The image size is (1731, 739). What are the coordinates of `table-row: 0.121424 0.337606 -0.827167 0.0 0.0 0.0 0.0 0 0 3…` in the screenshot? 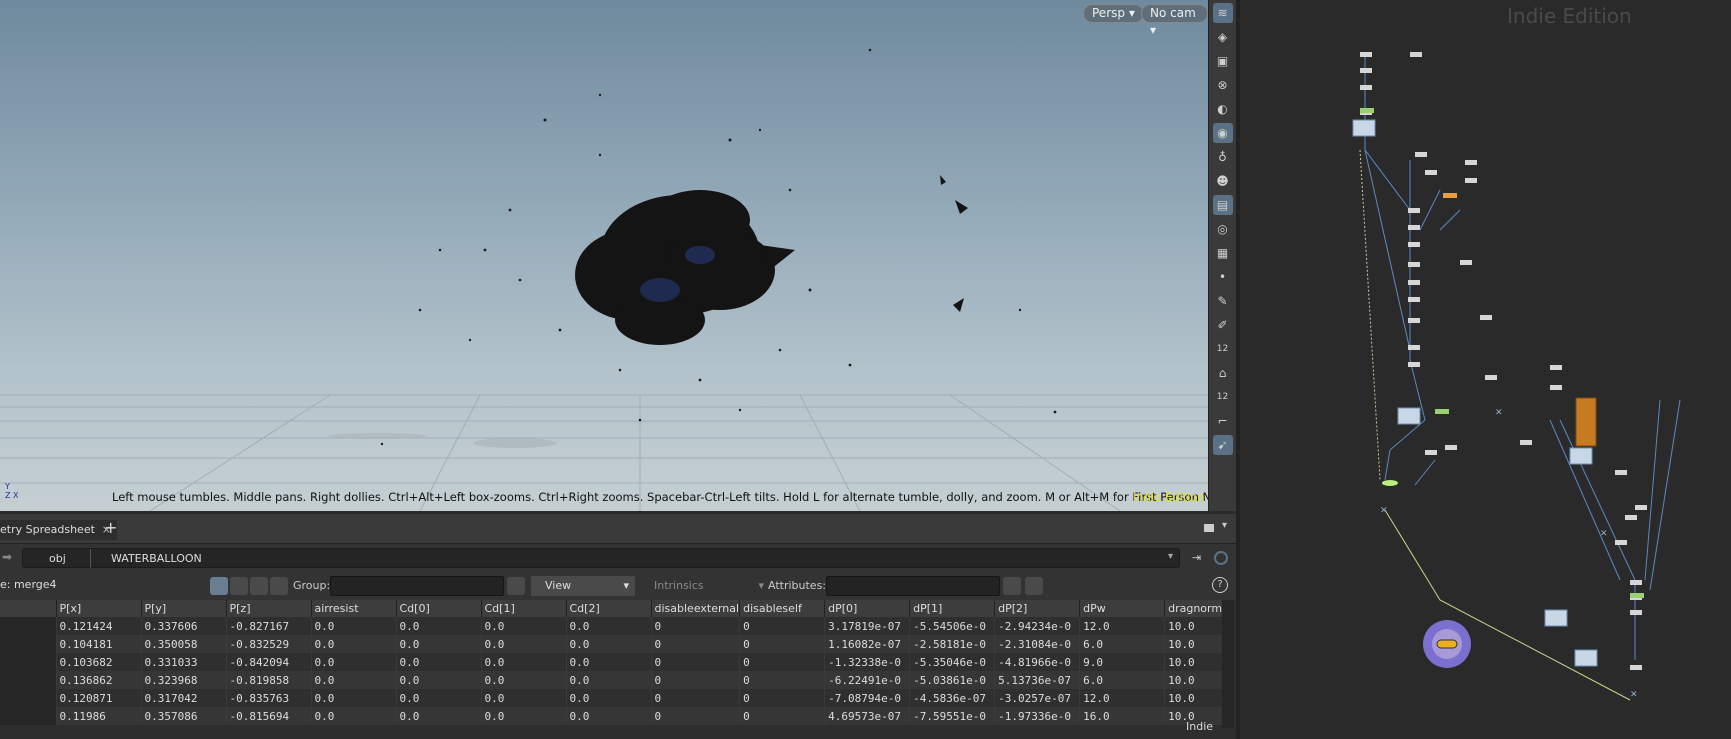 It's located at (615, 626).